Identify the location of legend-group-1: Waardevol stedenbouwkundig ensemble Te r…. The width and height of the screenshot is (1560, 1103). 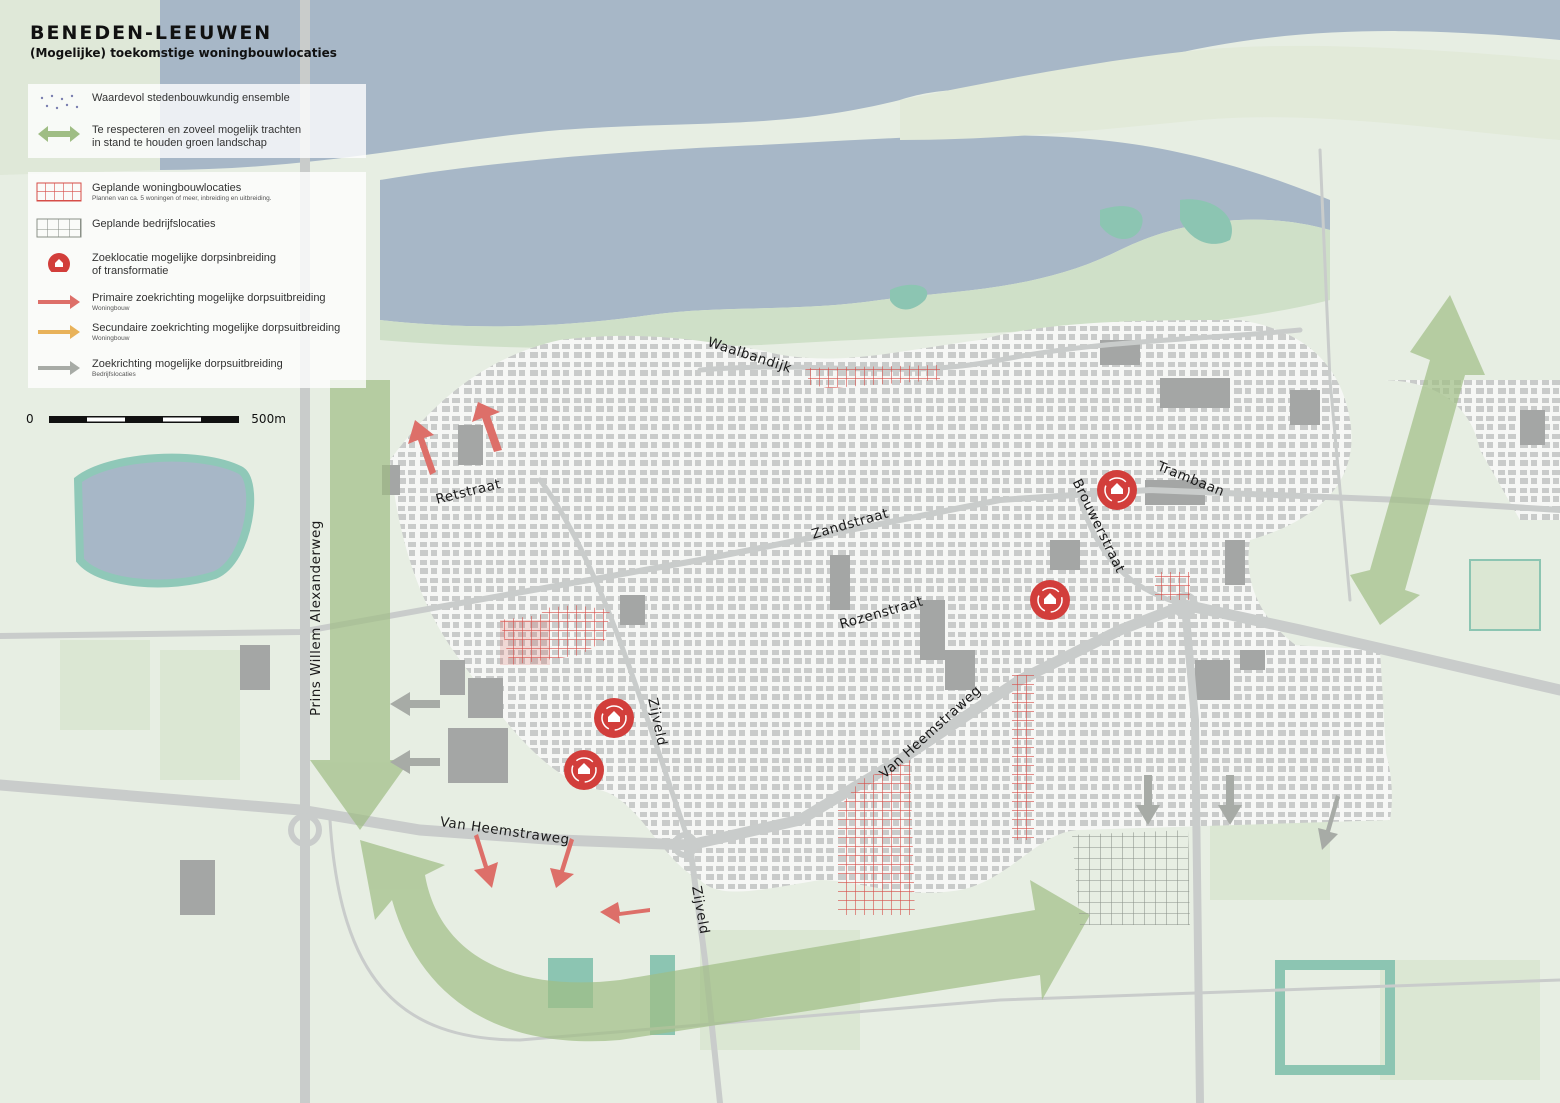
(197, 121).